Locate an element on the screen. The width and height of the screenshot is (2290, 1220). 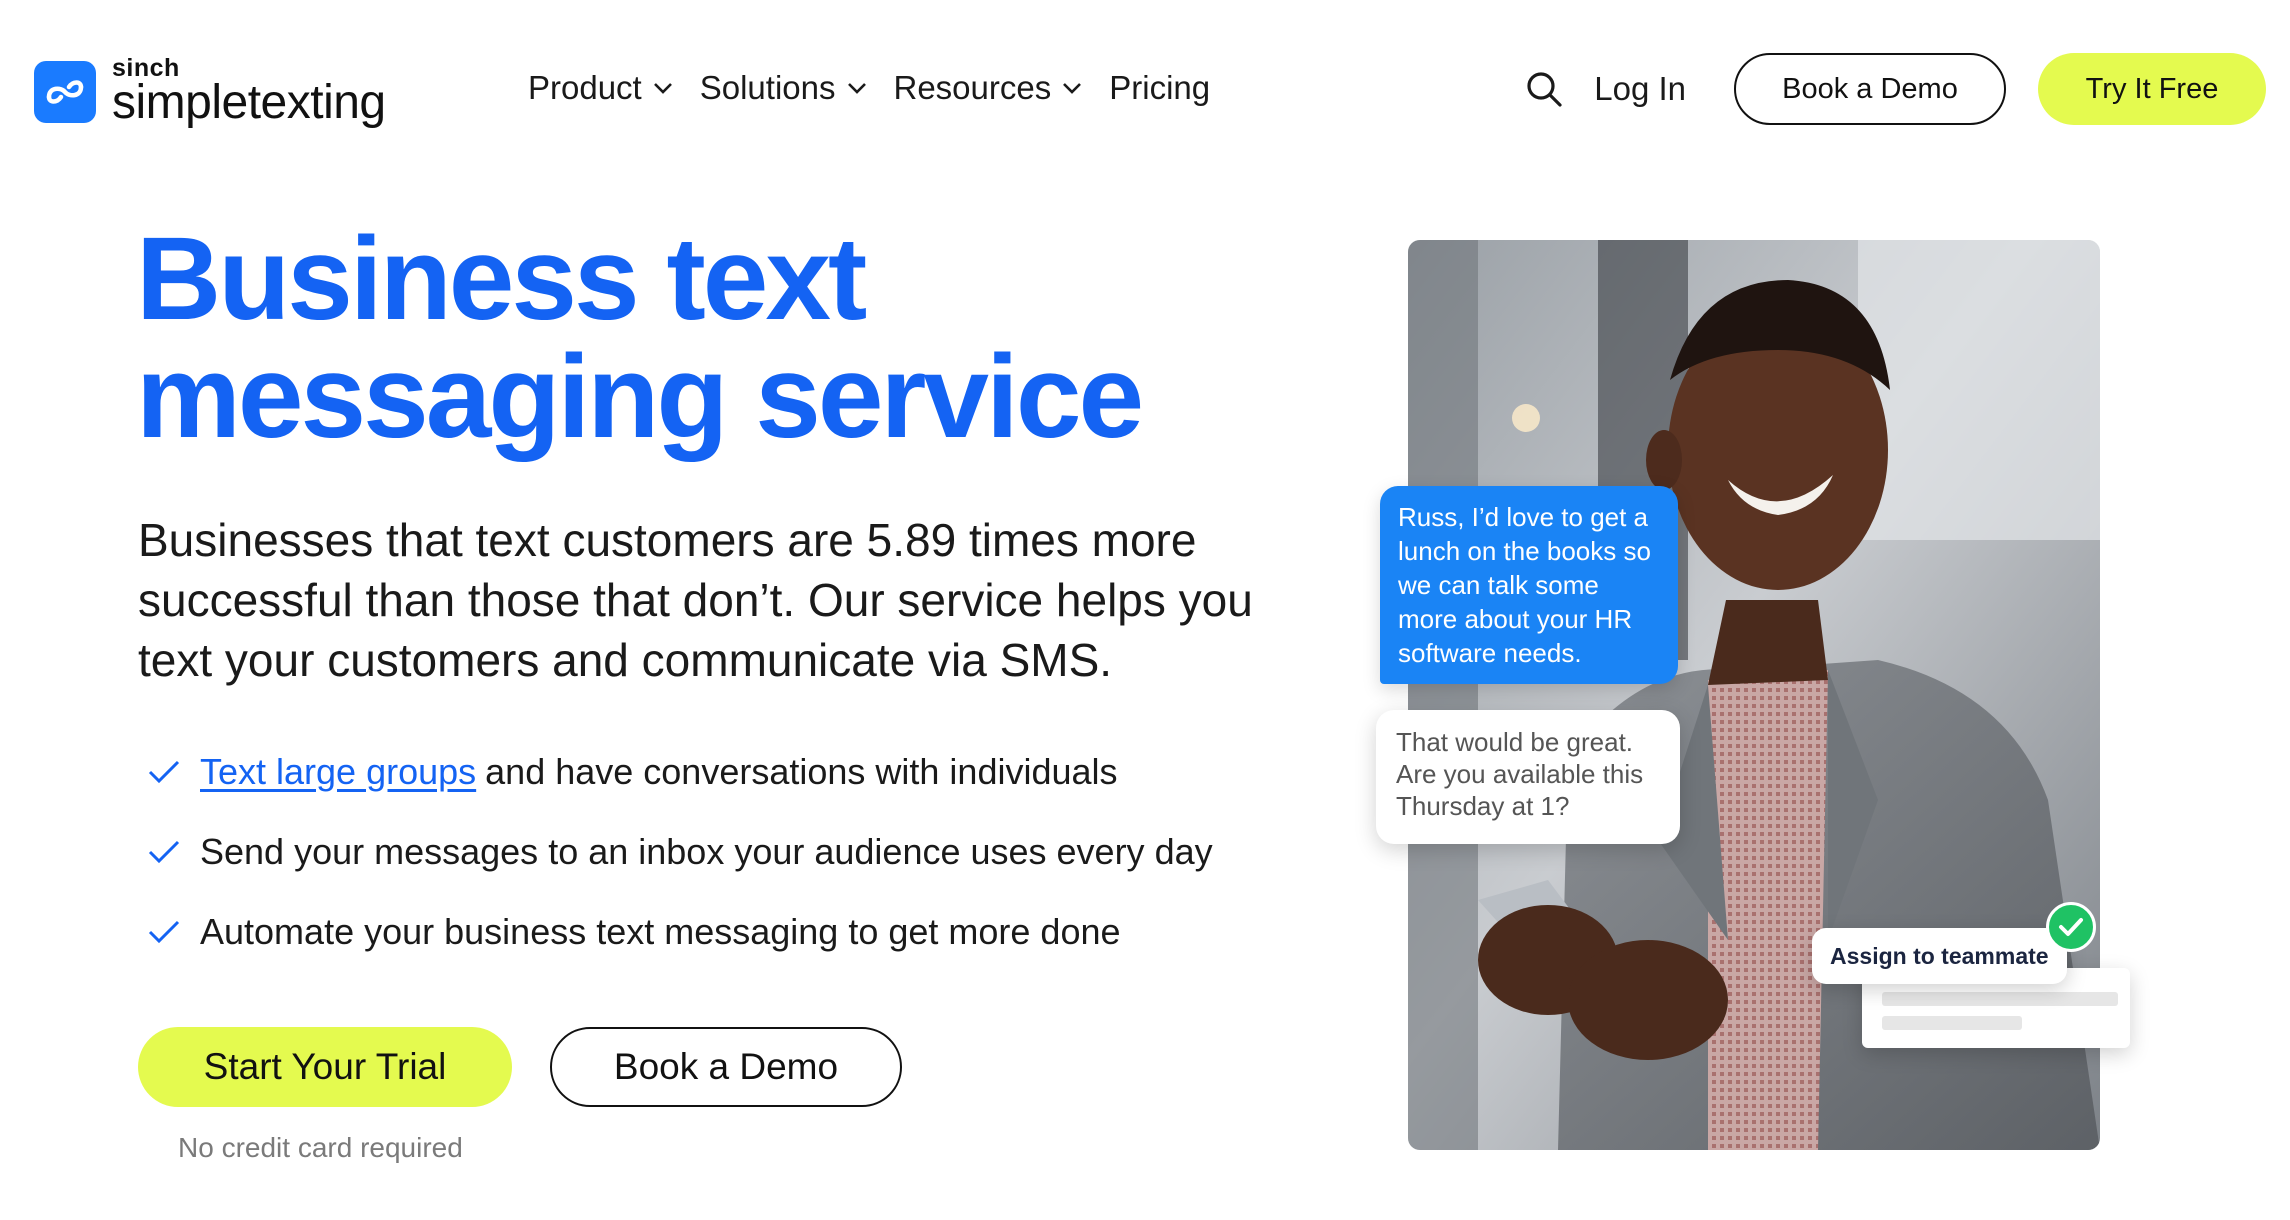
nav-item-resources: Resources is located at coordinates (989, 88).